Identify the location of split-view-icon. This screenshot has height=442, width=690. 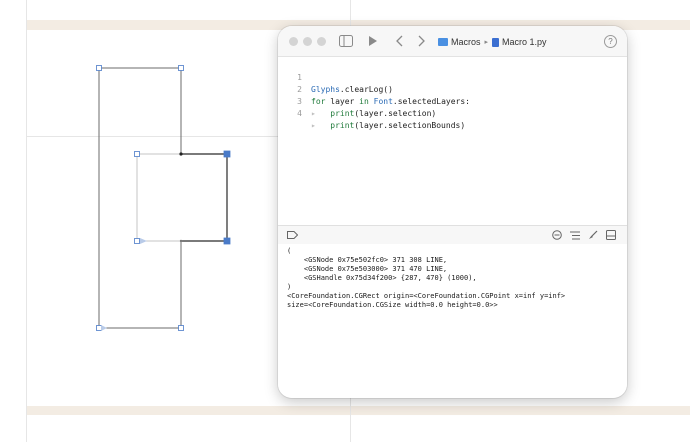
(611, 235).